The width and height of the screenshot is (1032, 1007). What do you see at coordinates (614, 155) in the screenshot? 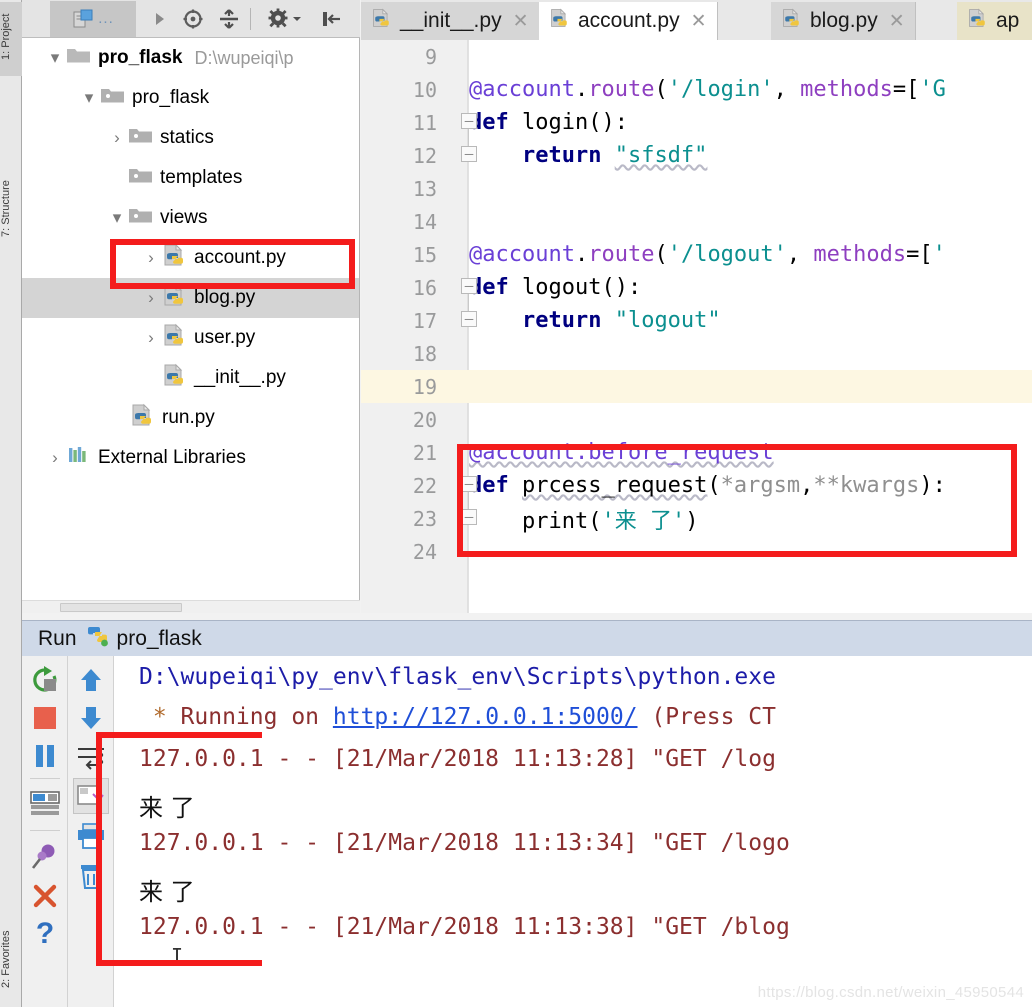
I see `line-content: return "sfsdf"` at bounding box center [614, 155].